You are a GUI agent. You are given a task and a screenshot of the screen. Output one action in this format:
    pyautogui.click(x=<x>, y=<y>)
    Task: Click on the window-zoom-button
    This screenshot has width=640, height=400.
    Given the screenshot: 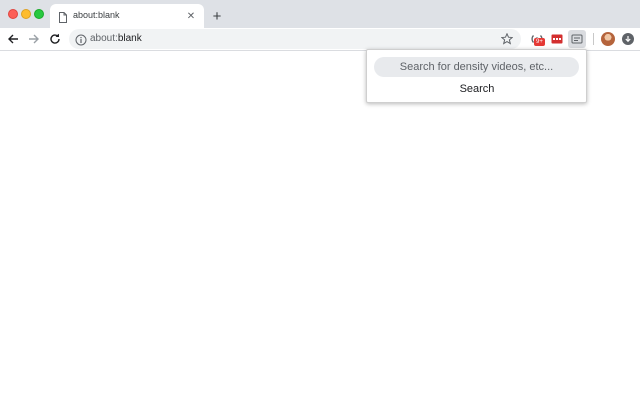 What is the action you would take?
    pyautogui.click(x=39, y=14)
    